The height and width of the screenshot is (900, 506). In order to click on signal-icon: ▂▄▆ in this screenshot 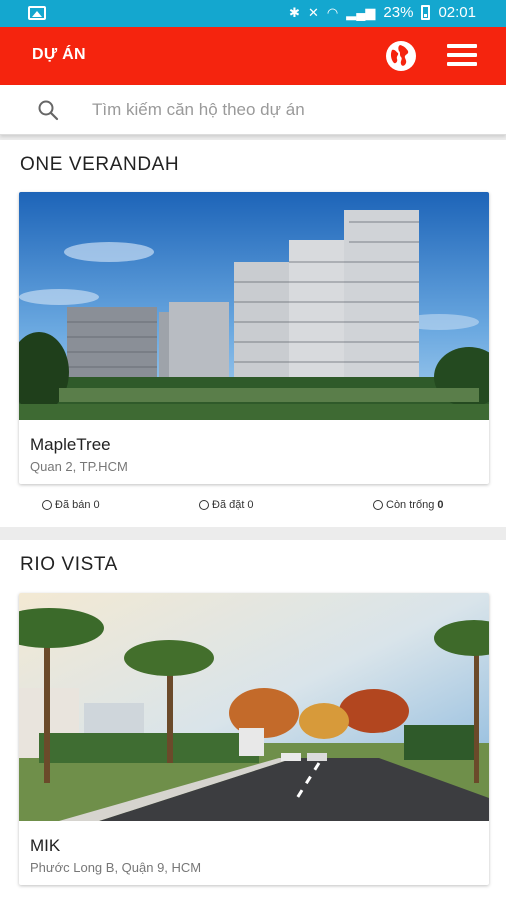, I will do `click(361, 12)`.